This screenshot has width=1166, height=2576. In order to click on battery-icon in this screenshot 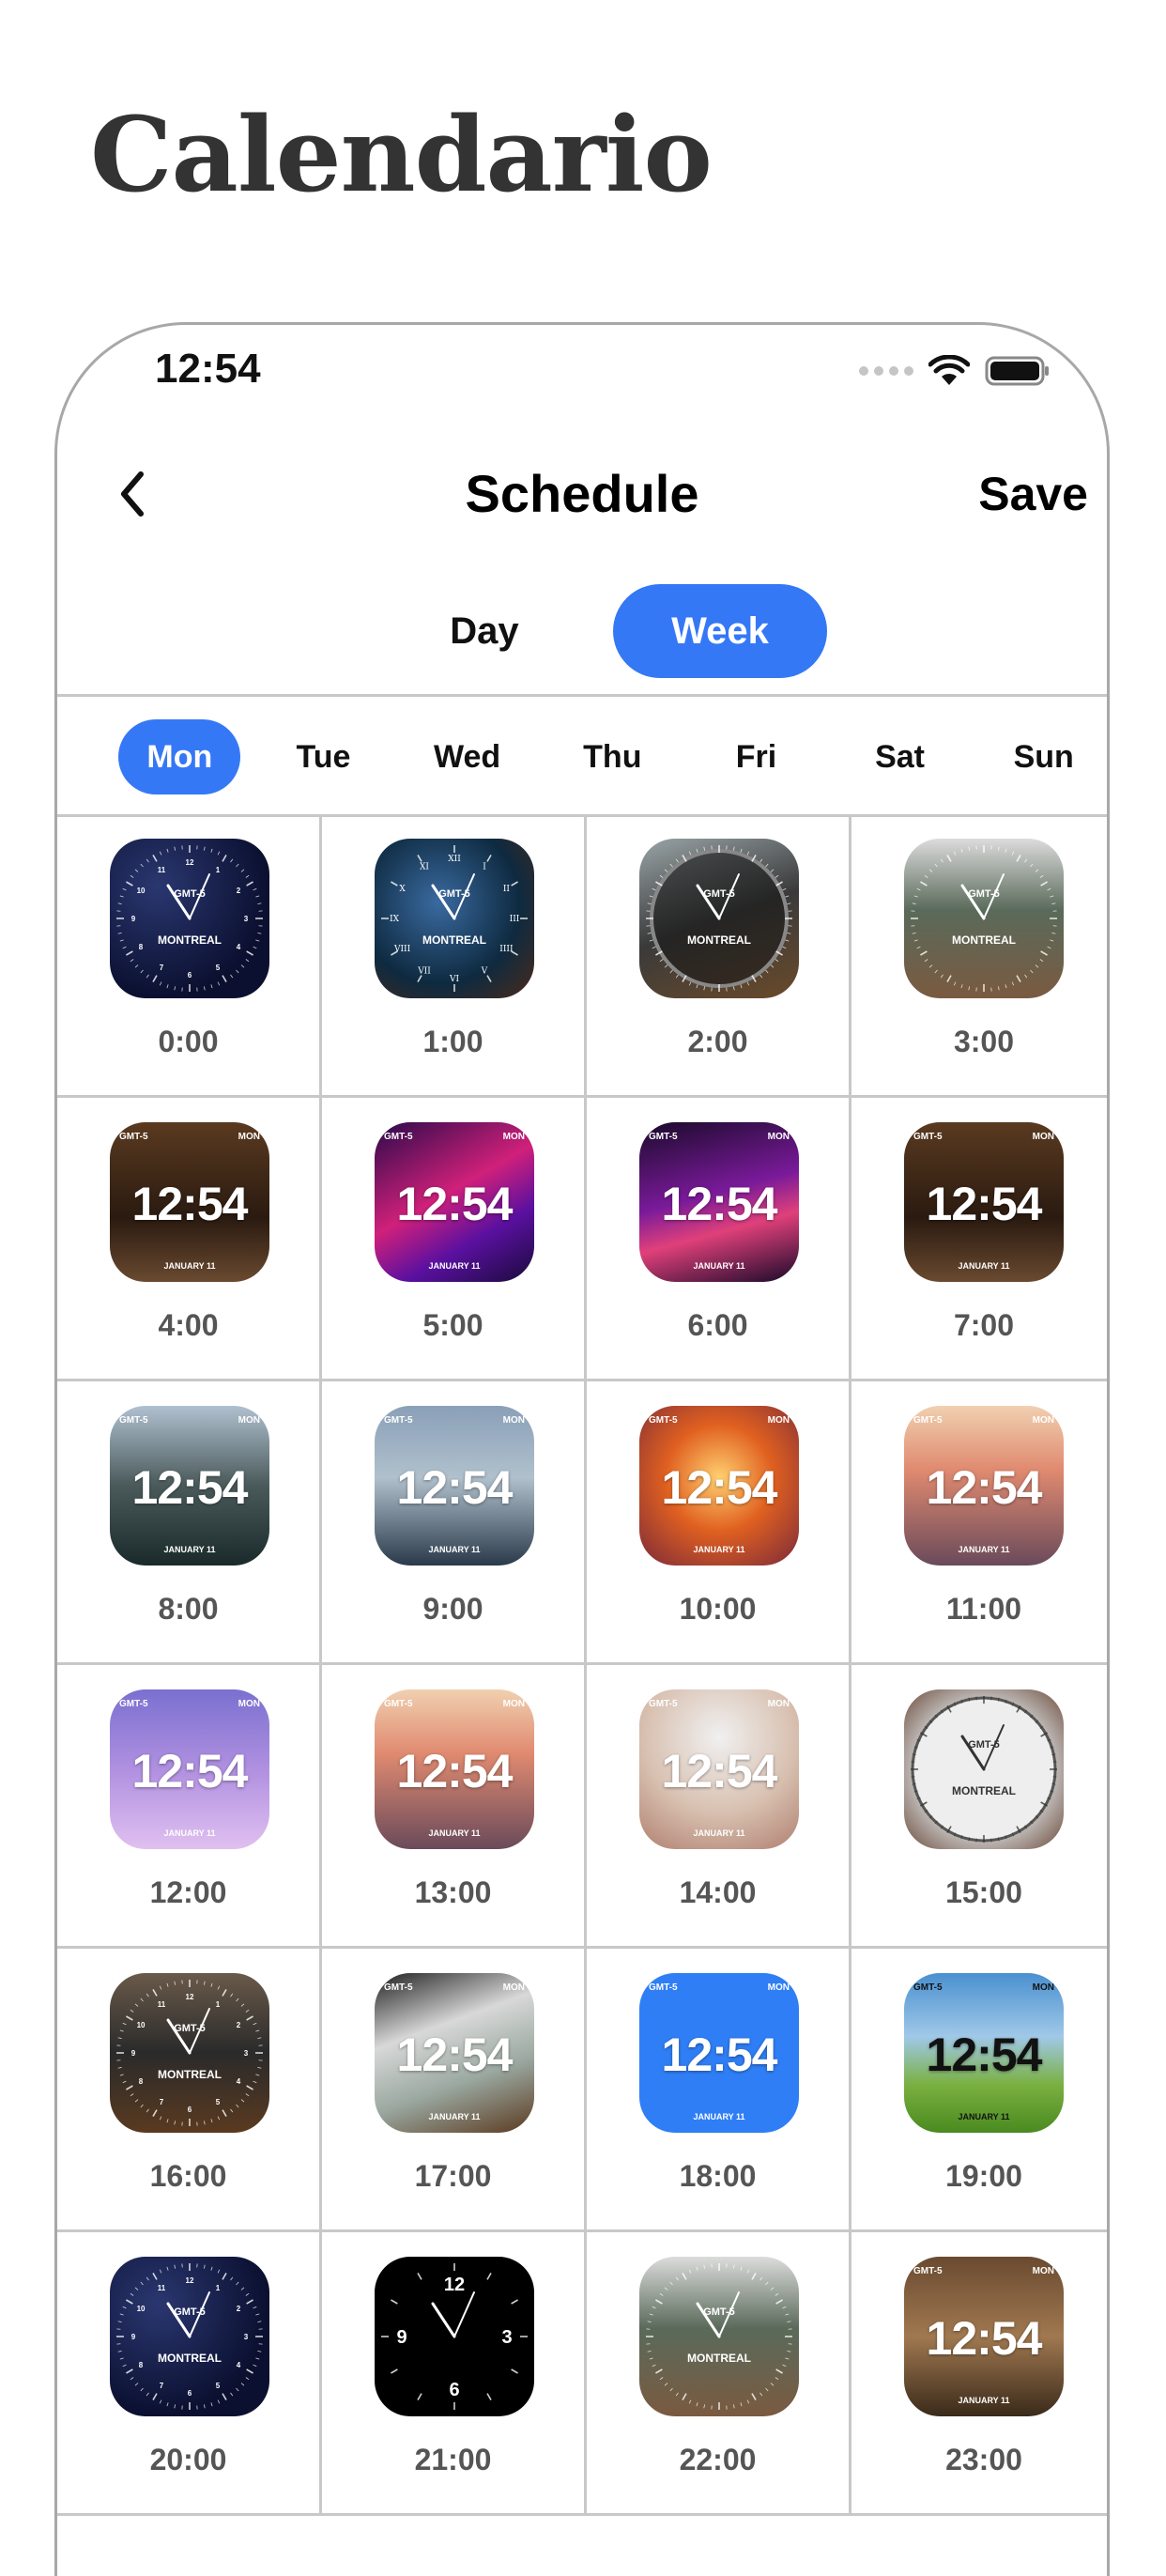, I will do `click(1018, 371)`.